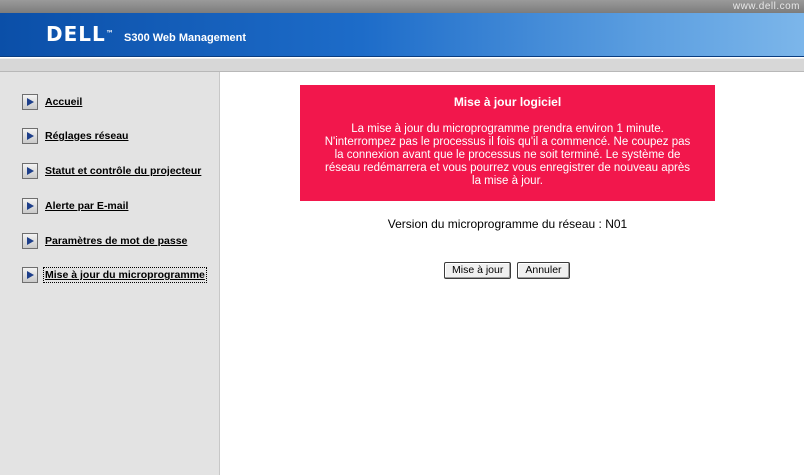  Describe the element at coordinates (543, 270) in the screenshot. I see `cancel-button: Annuler` at that location.